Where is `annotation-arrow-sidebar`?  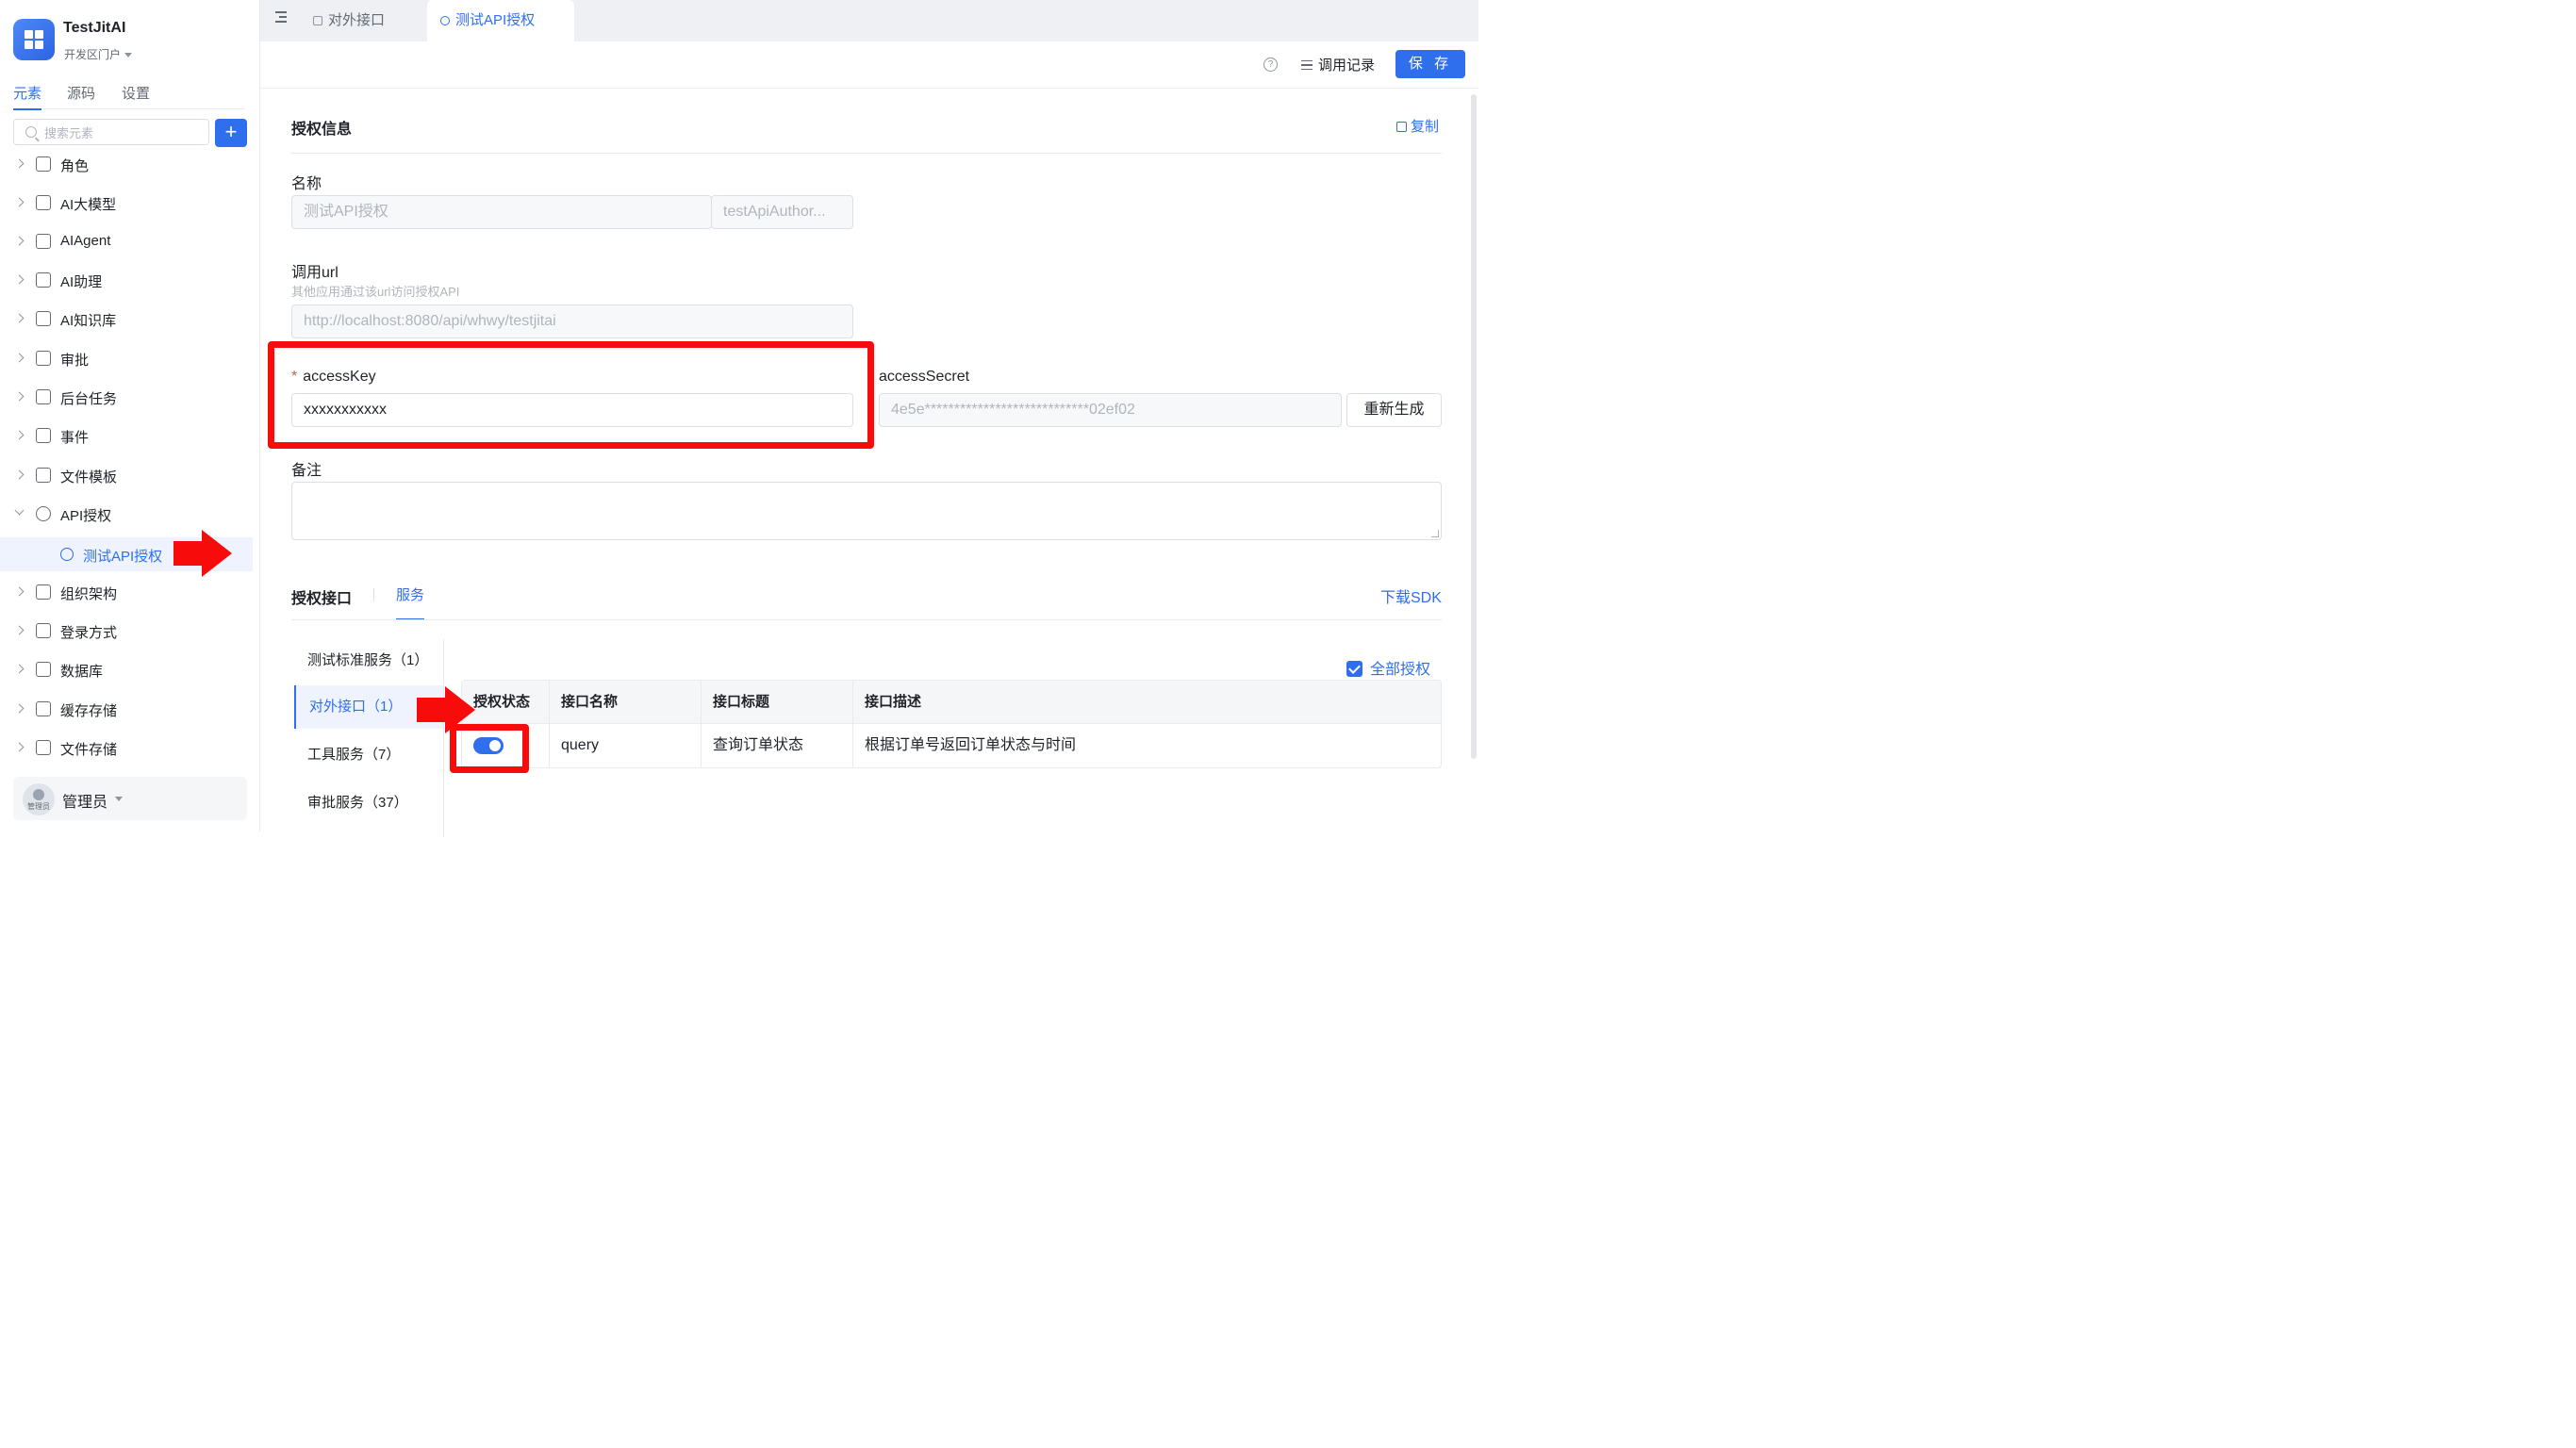
annotation-arrow-sidebar is located at coordinates (202, 553).